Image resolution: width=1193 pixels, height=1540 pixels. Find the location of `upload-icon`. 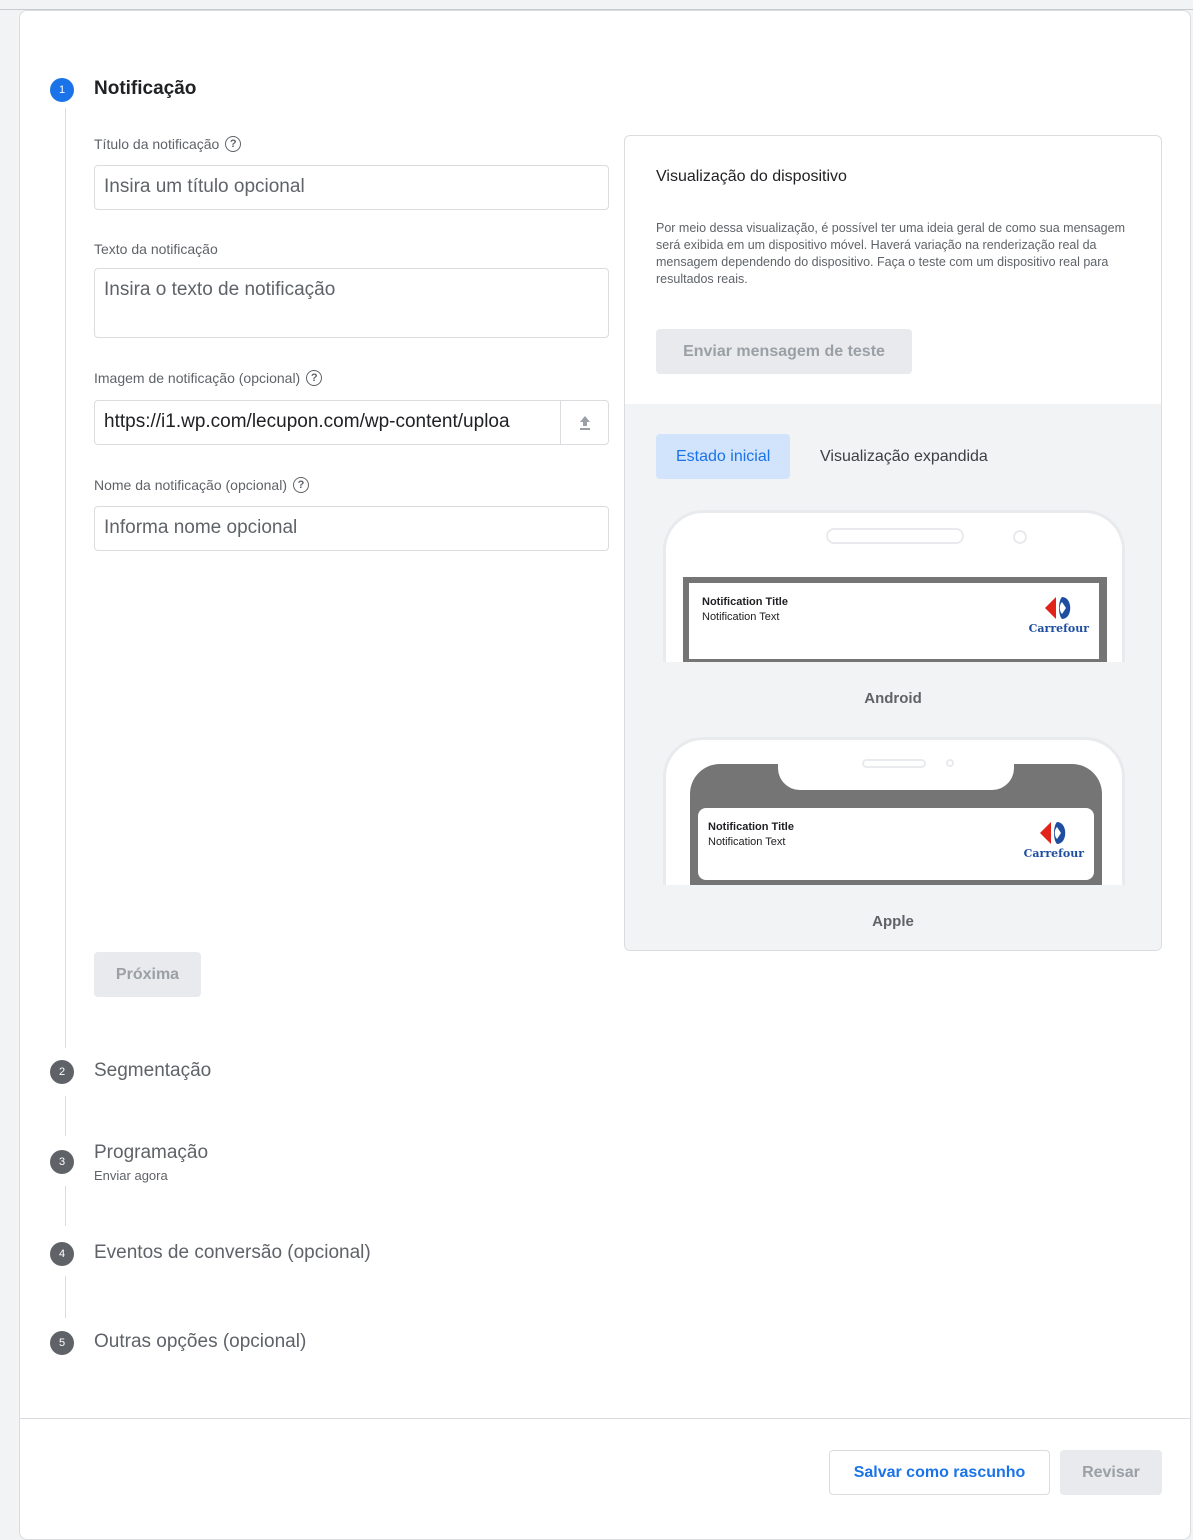

upload-icon is located at coordinates (584, 422).